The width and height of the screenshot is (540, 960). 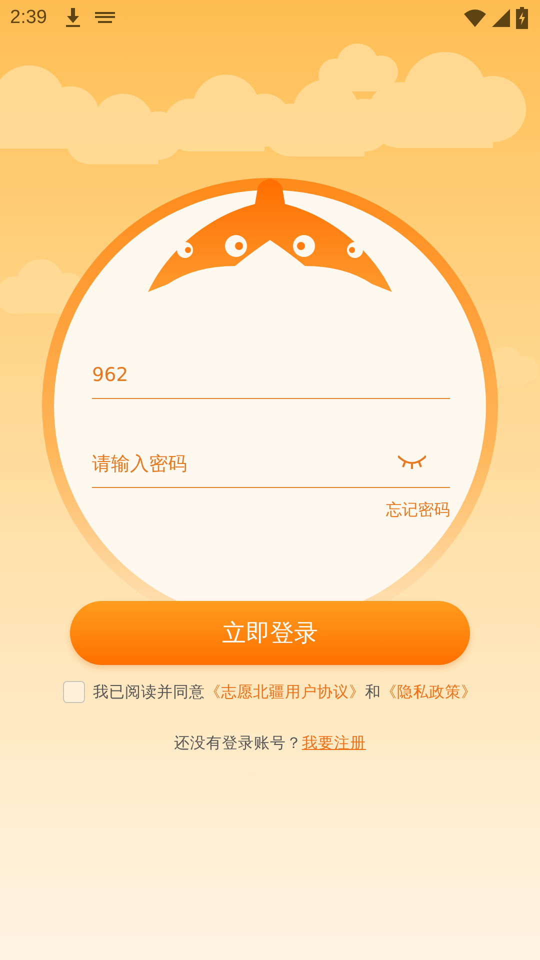 I want to click on agreement-checkbox, so click(x=74, y=692).